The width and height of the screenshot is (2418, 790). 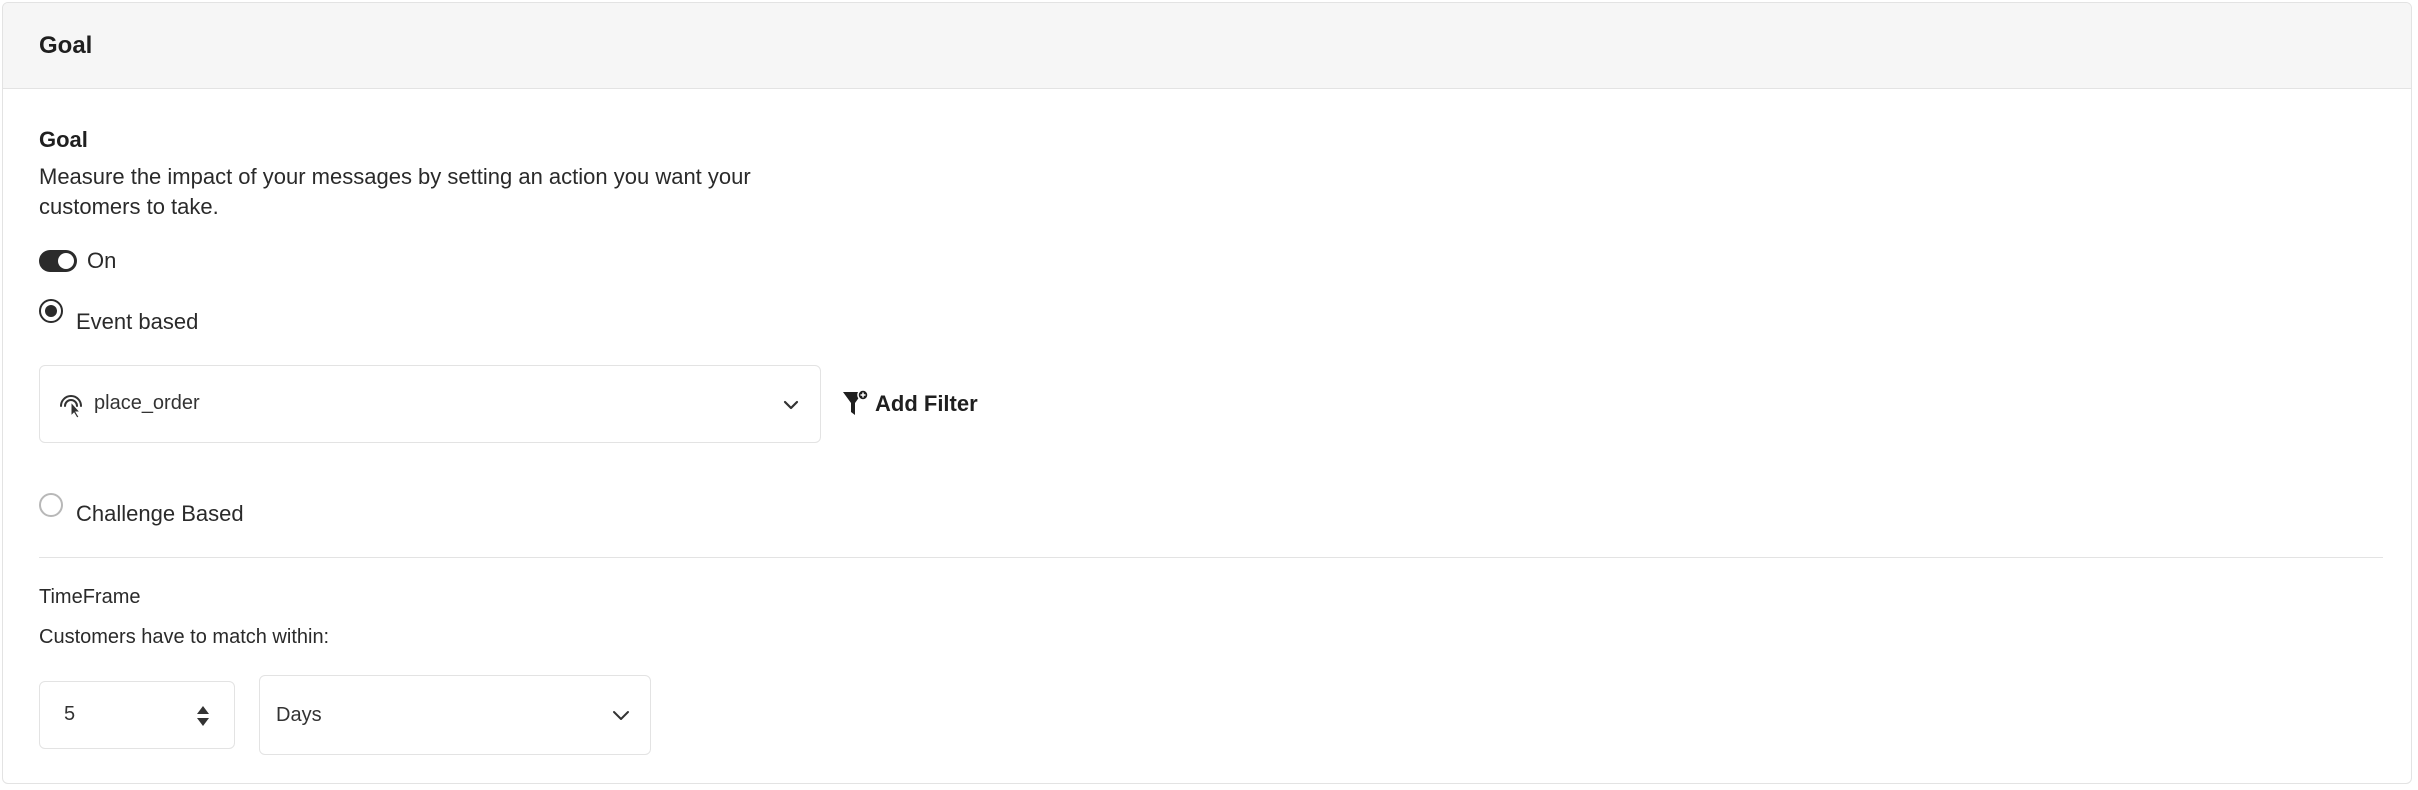 What do you see at coordinates (51, 505) in the screenshot?
I see `challenge-based-radio` at bounding box center [51, 505].